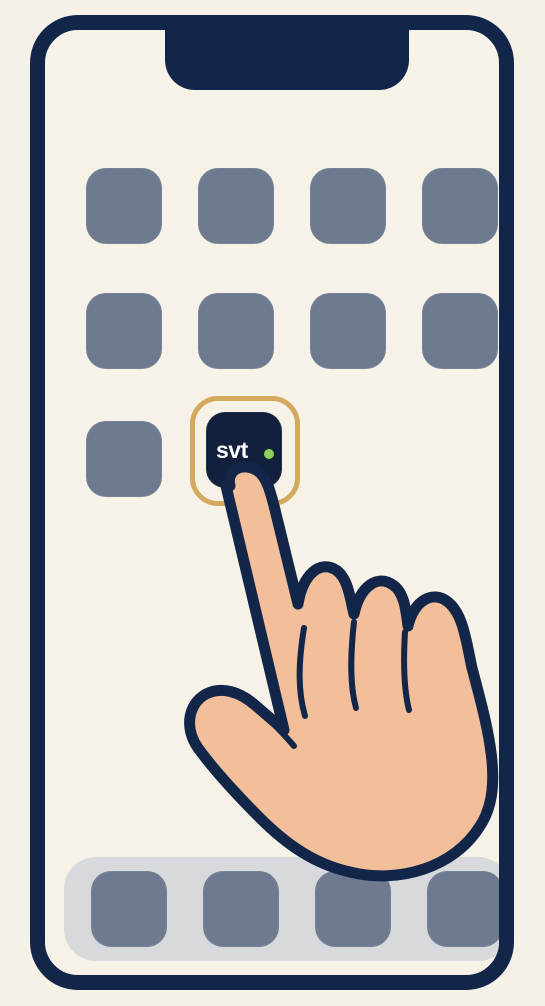 This screenshot has width=545, height=1006. Describe the element at coordinates (232, 450) in the screenshot. I see `svt-app-label: svt` at that location.